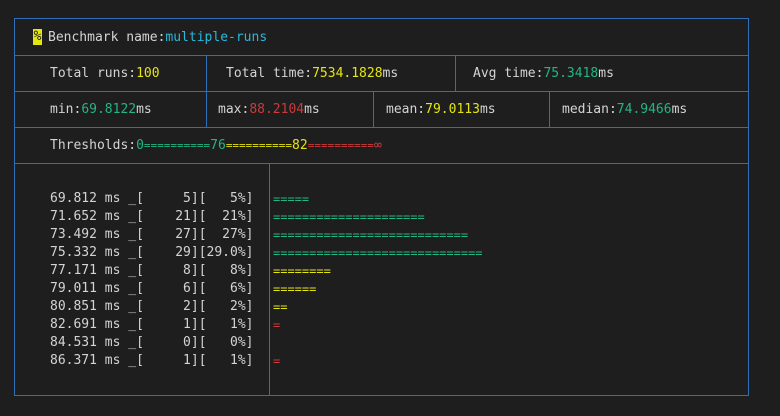 The width and height of the screenshot is (780, 416). I want to click on histogram-row-label: 75.332 ms _[ 29][29.0%], so click(152, 252).